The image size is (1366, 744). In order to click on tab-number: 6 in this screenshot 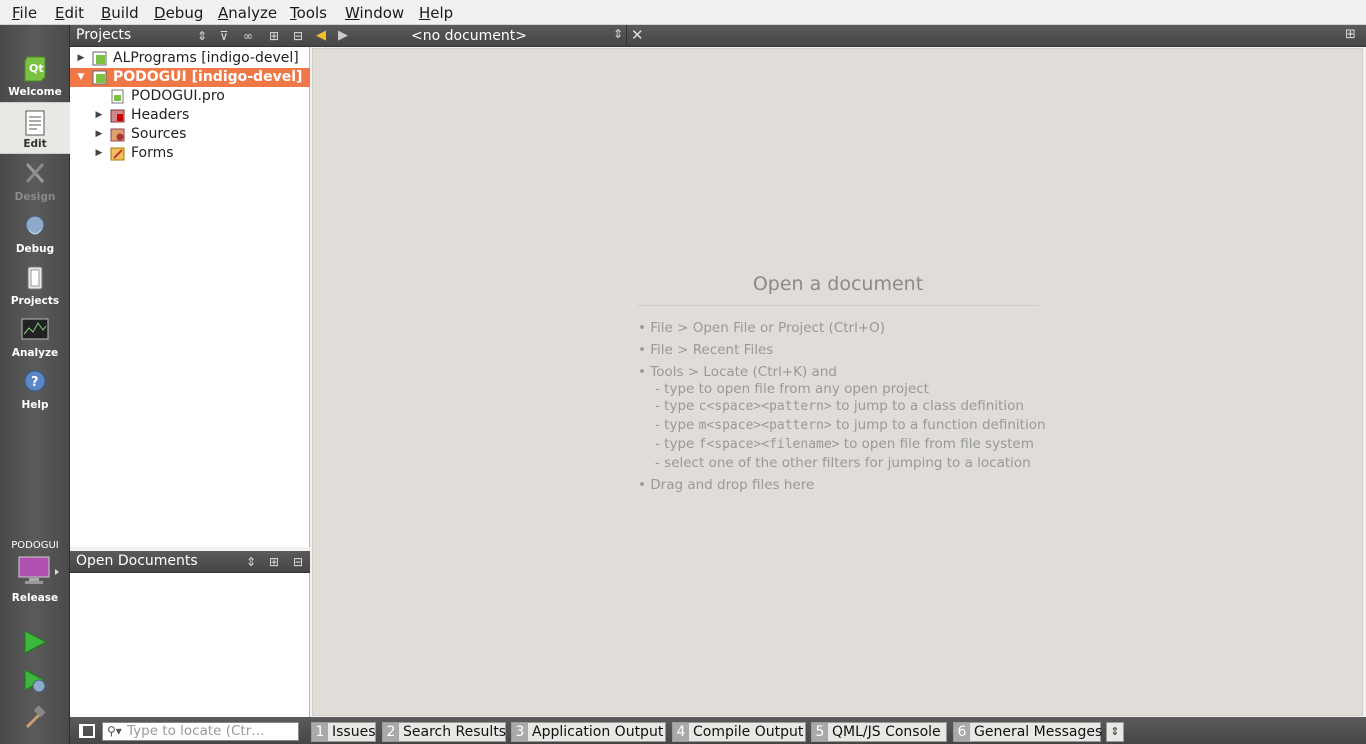, I will do `click(962, 732)`.